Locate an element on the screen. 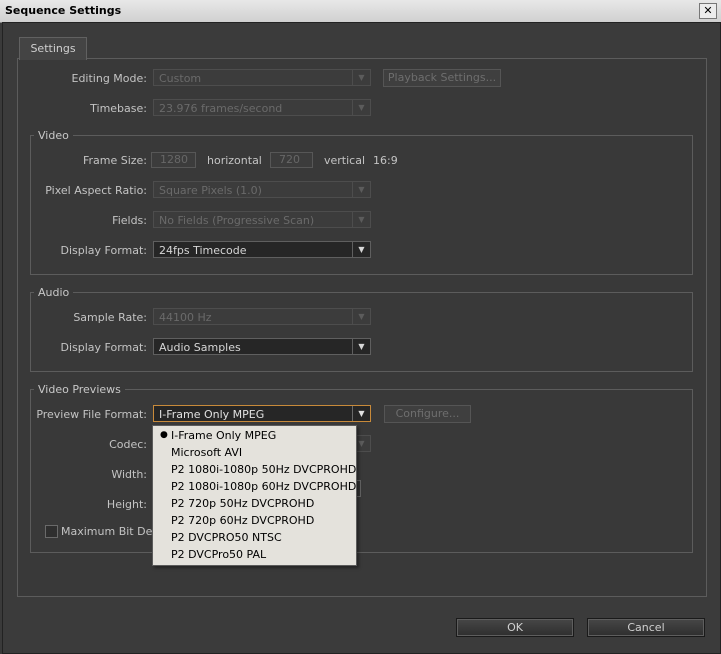  title-bar: Sequence Settings ✕ is located at coordinates (360, 11).